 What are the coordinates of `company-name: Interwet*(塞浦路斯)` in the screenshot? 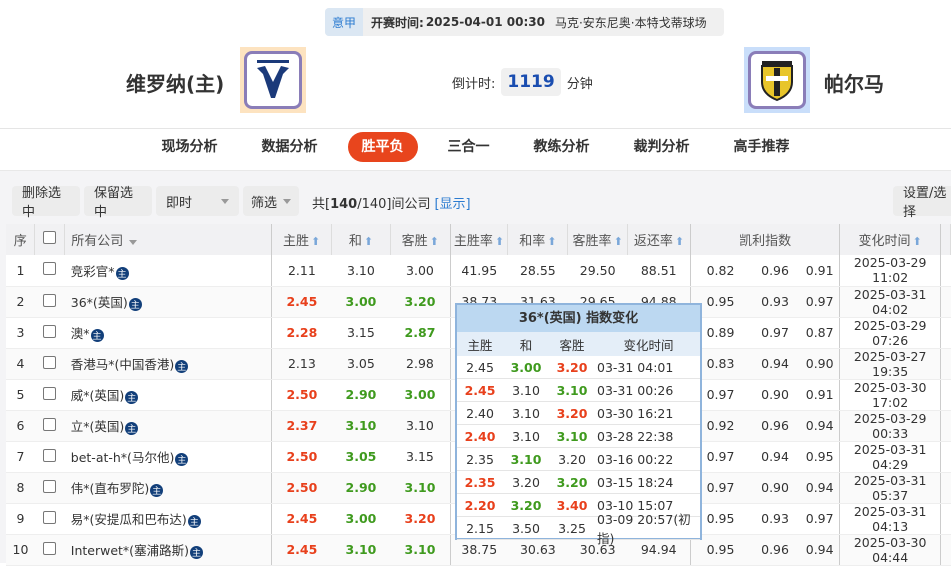 It's located at (130, 550).